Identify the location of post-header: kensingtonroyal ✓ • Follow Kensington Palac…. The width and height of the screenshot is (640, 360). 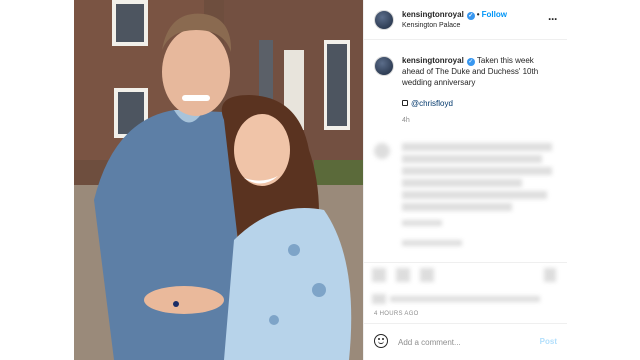
(465, 20).